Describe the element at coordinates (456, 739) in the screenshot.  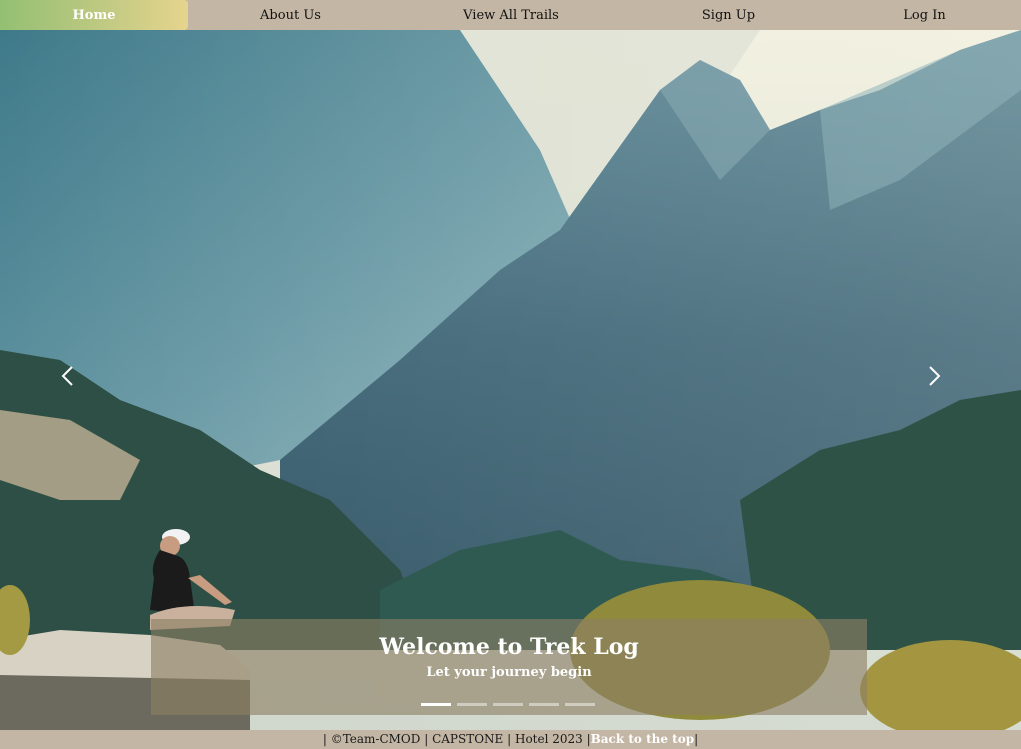
I see `footer-copyright: | ©Team-CMOD | CAPSTONE | Hotel 2023 |` at that location.